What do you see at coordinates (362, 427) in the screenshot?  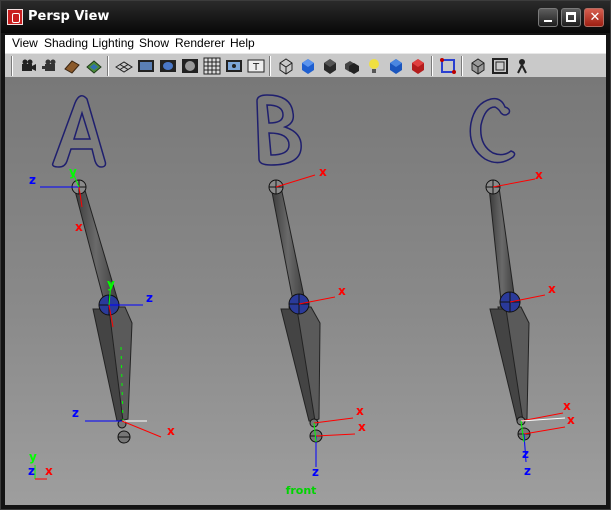 I see `rig-b-bottom-x-label-2: x` at bounding box center [362, 427].